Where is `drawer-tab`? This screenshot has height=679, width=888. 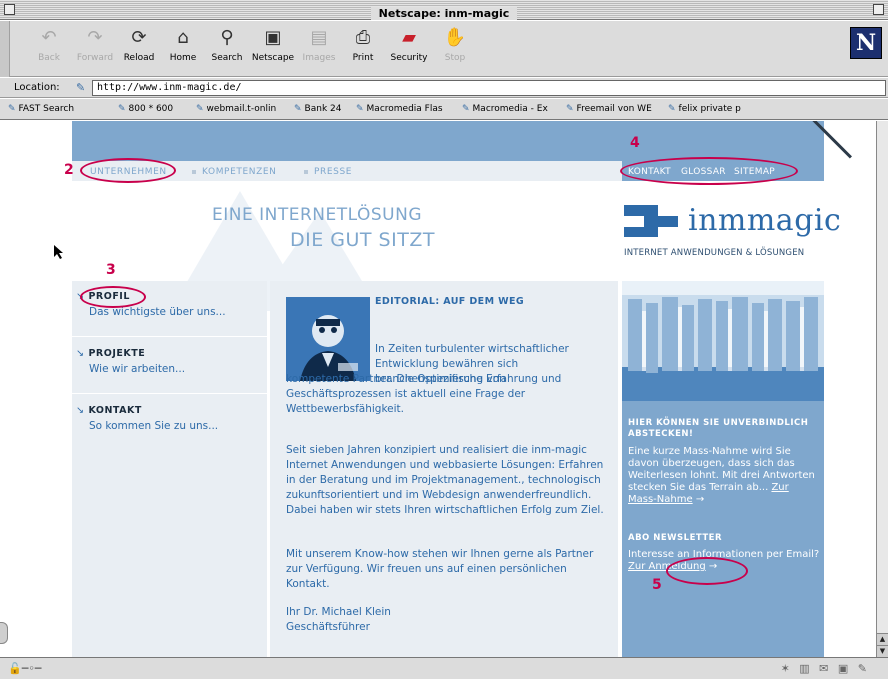
drawer-tab is located at coordinates (4, 633).